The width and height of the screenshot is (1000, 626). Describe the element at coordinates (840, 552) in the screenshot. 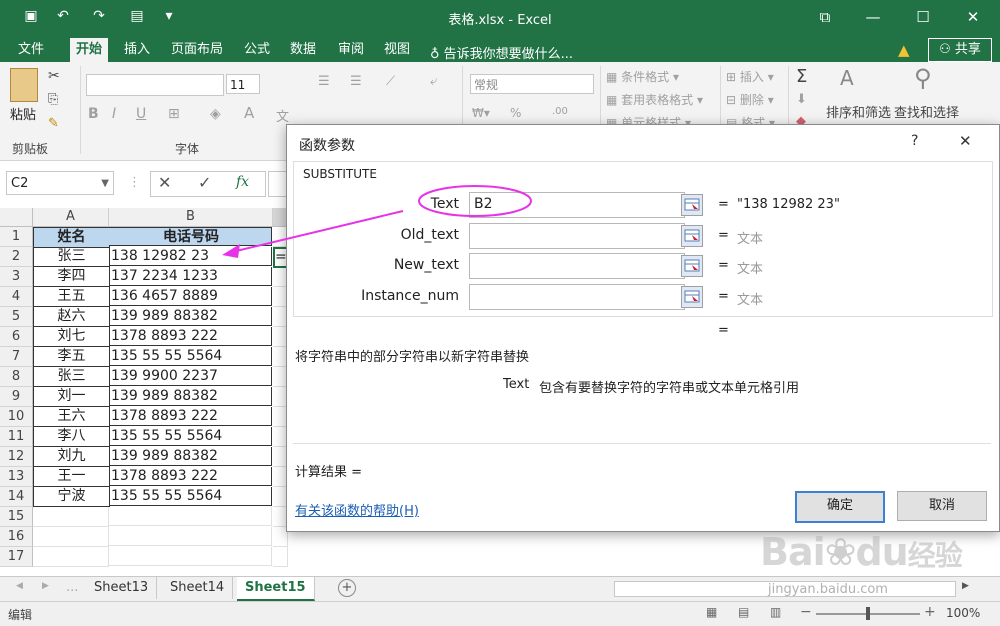

I see `paw-icon: ❀` at that location.